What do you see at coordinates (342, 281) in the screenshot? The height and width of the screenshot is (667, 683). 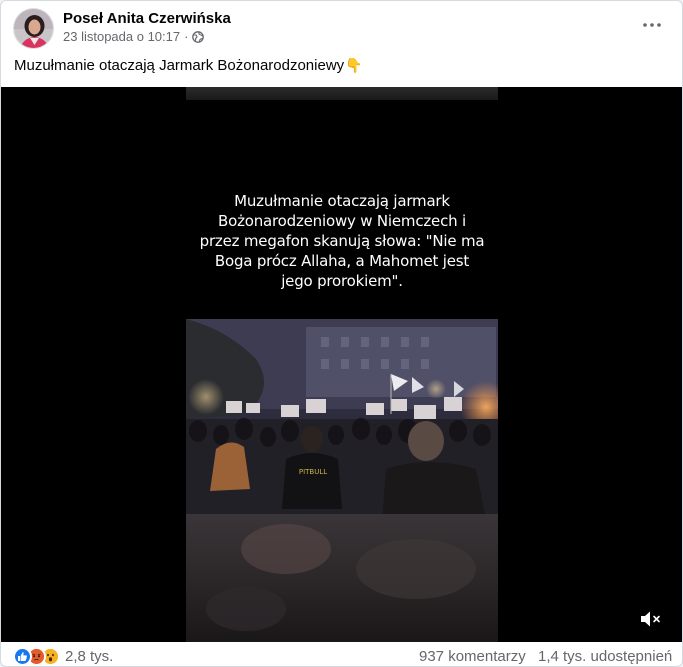 I see `overlay-line: jego prorokiem".` at bounding box center [342, 281].